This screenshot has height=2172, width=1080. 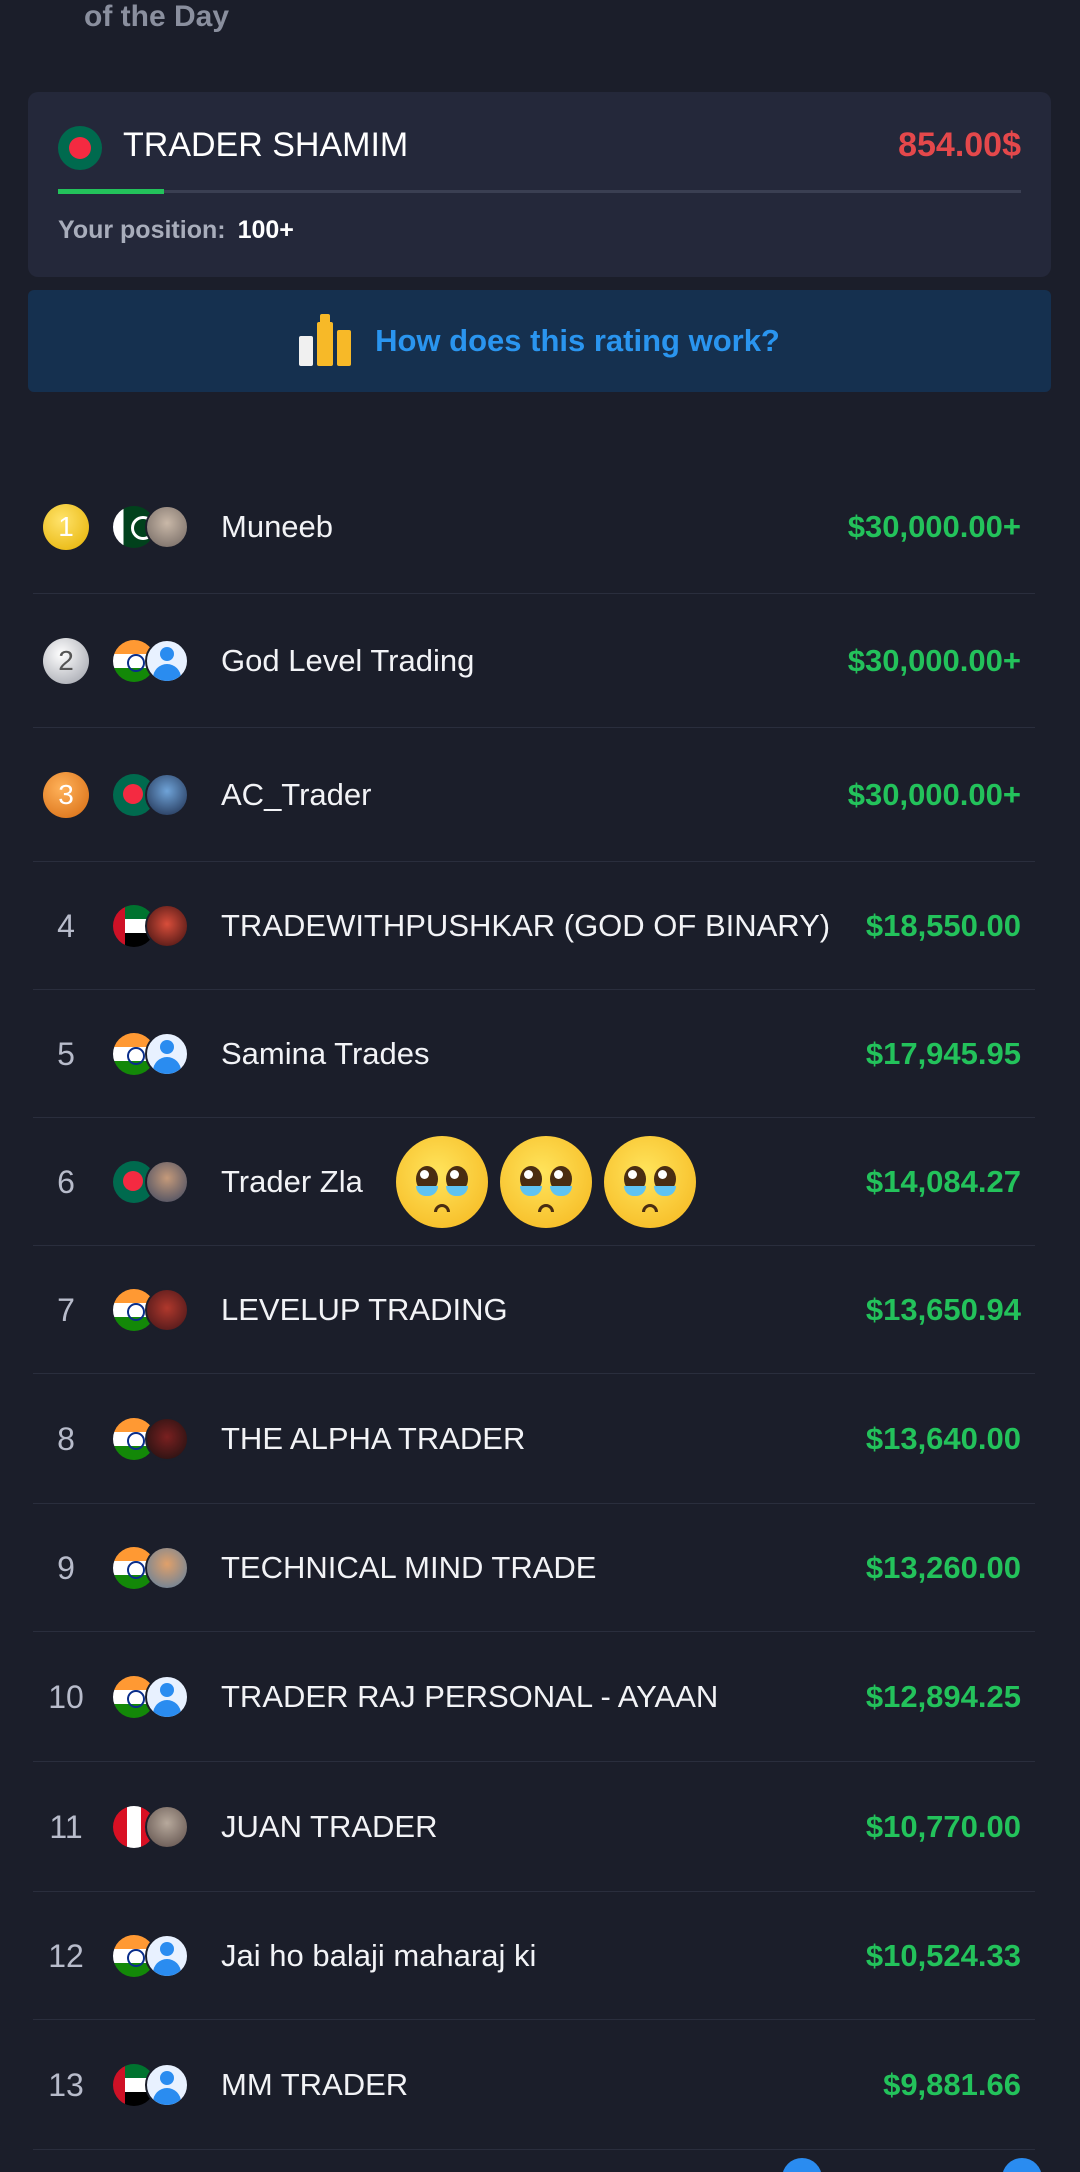 What do you see at coordinates (943, 925) in the screenshot?
I see `trader-amount: $18,550.00` at bounding box center [943, 925].